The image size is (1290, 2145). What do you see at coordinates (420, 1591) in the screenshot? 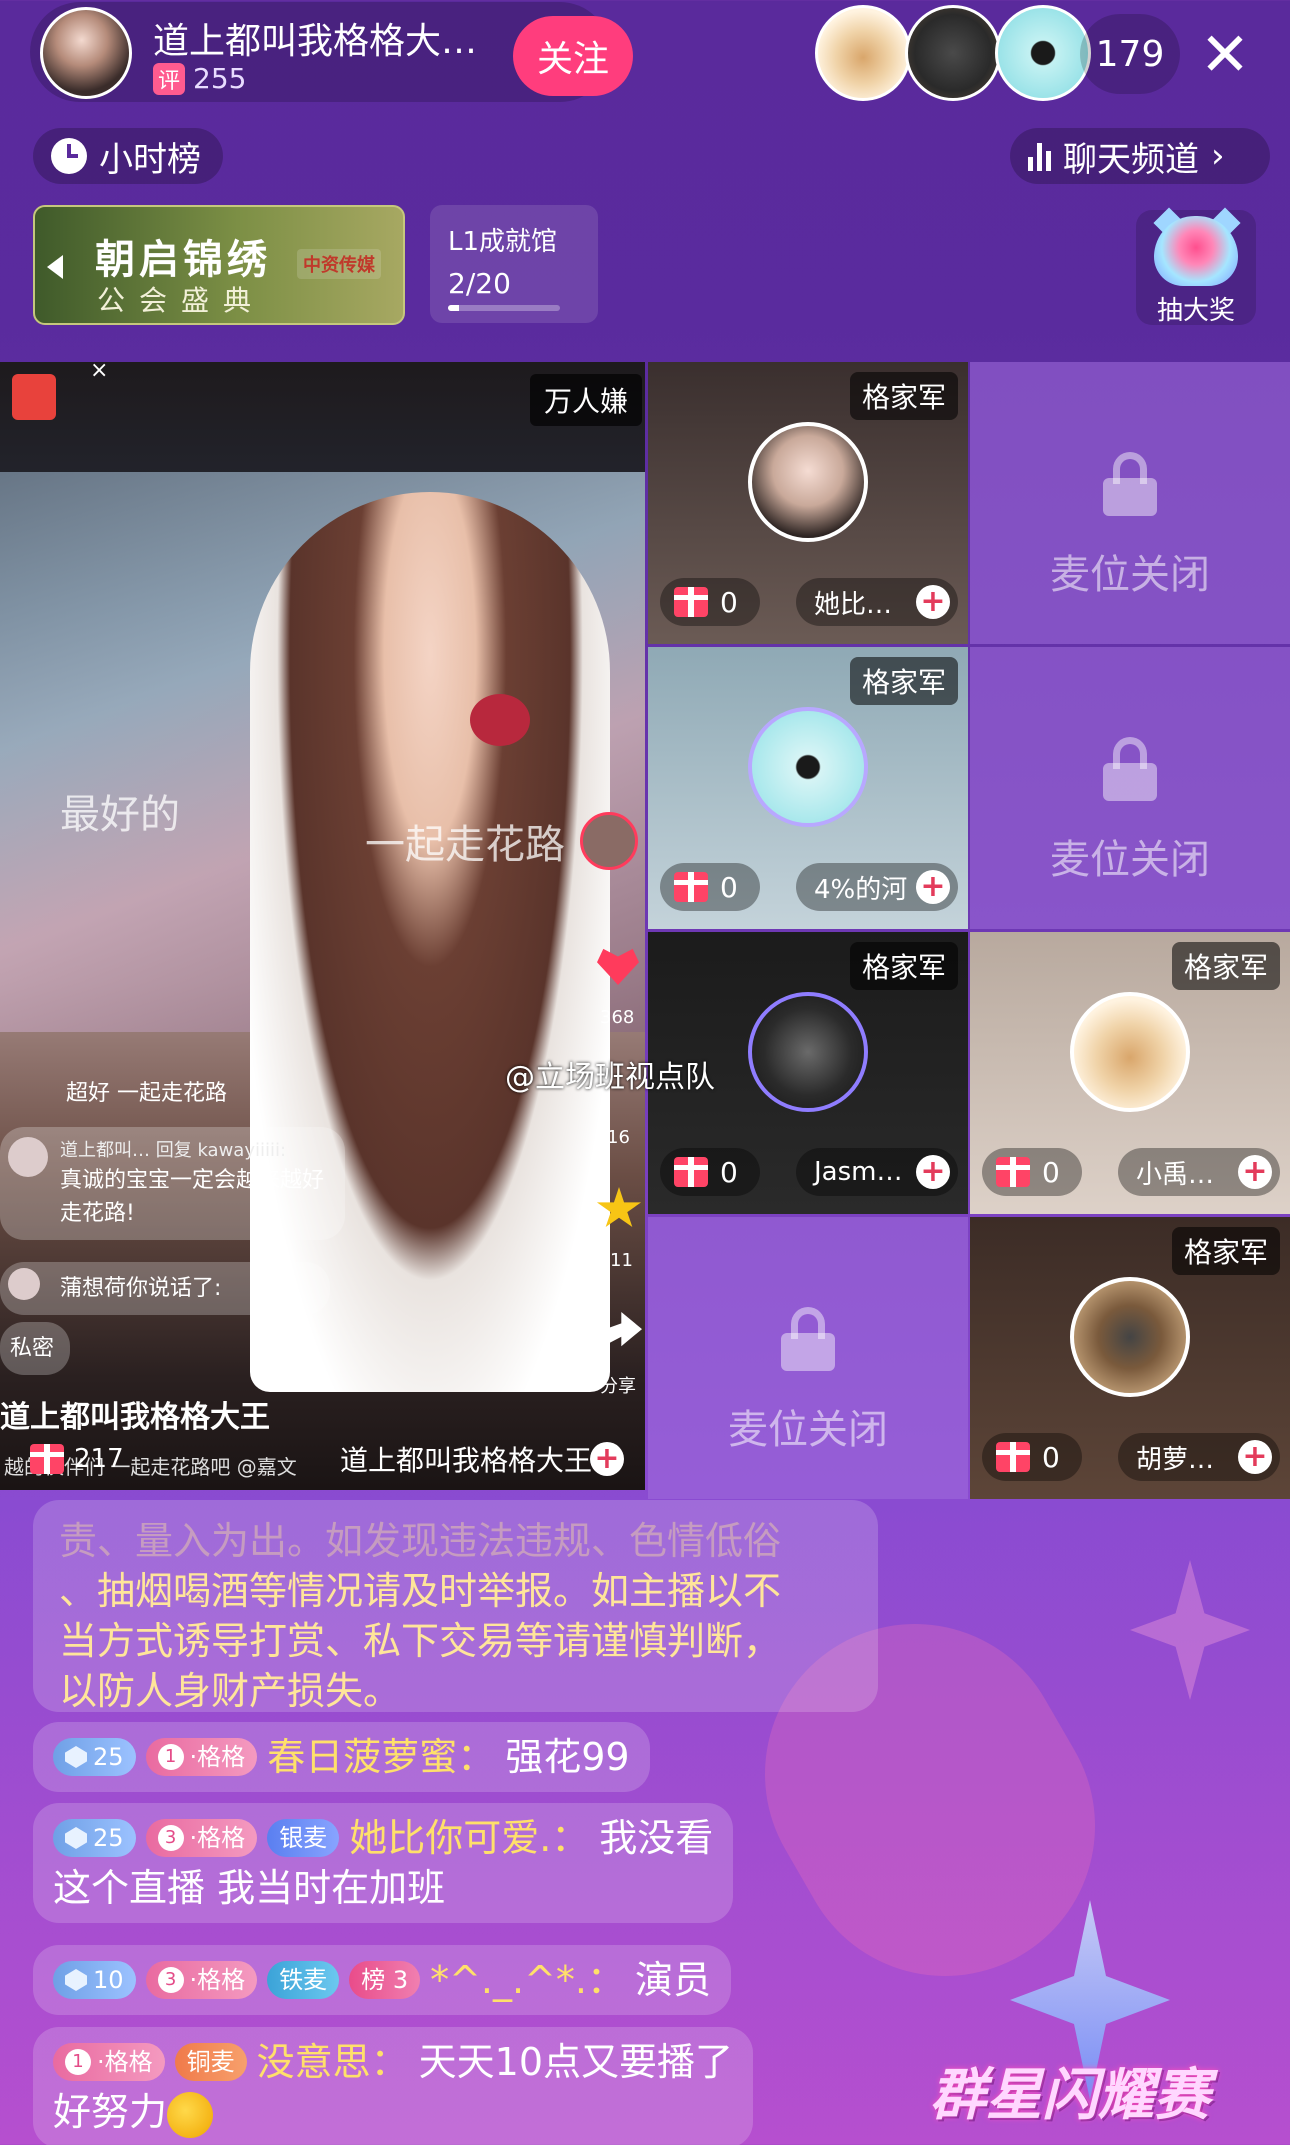
I see `notice-line: 、抽烟喝酒等情况请及时举报。如主播以不` at bounding box center [420, 1591].